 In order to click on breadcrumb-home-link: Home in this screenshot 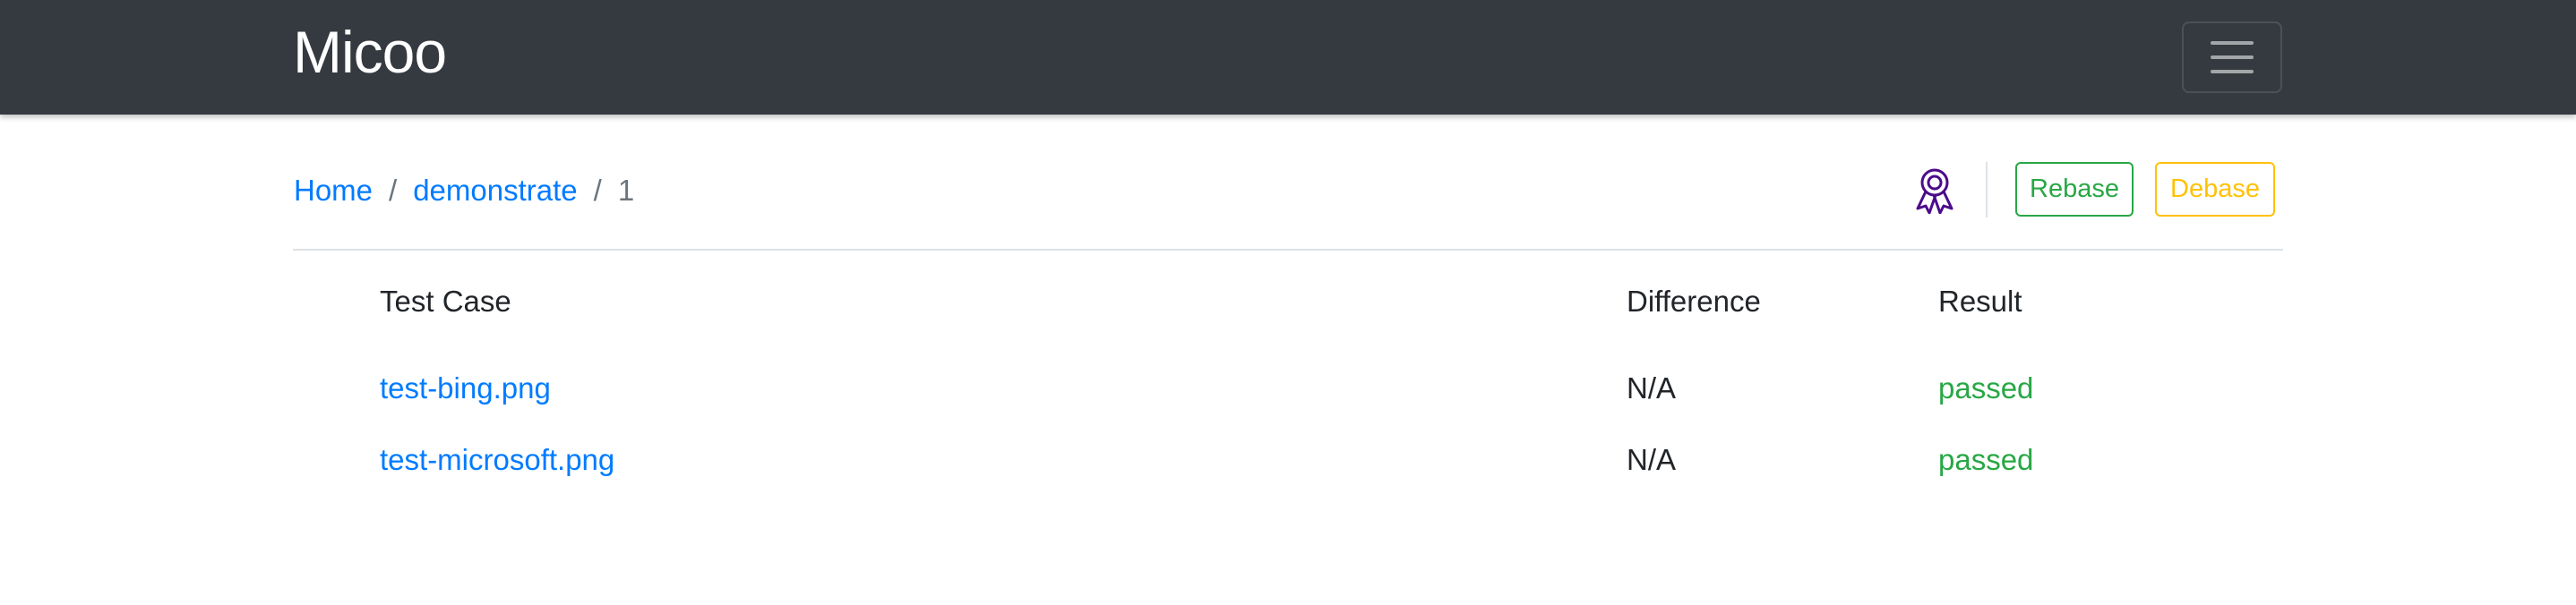, I will do `click(333, 190)`.